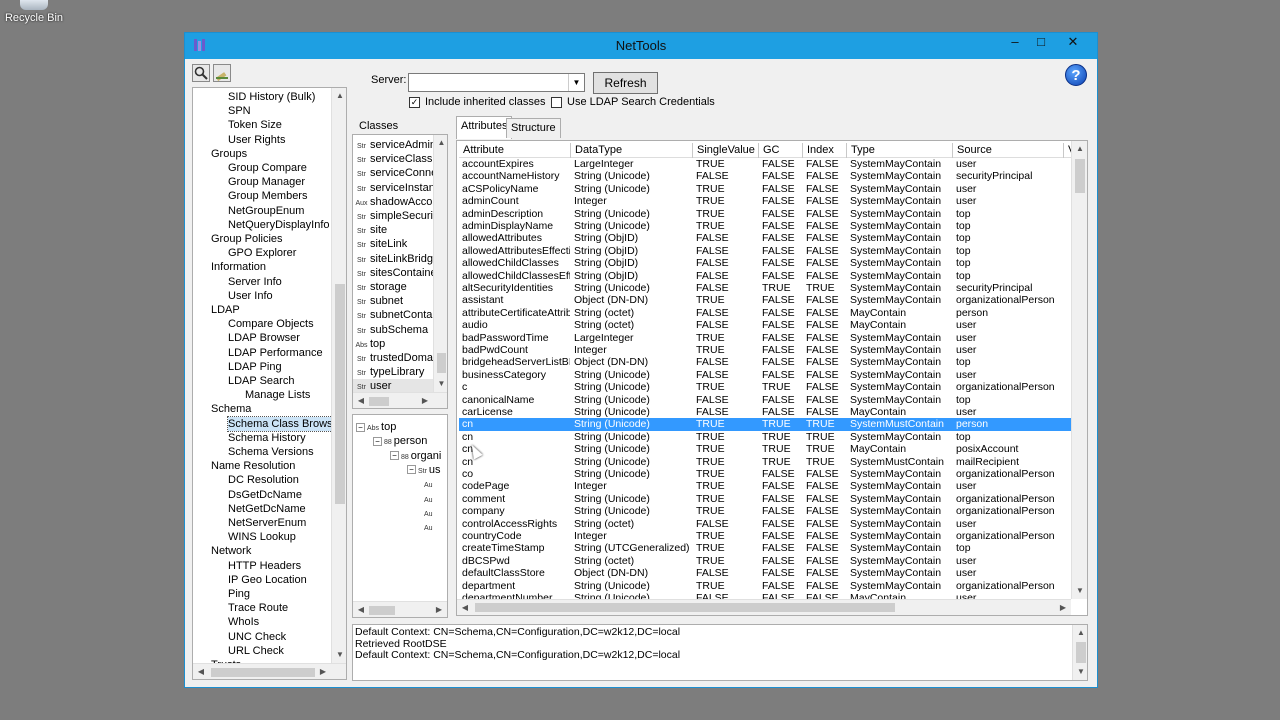 The width and height of the screenshot is (1280, 720). What do you see at coordinates (576, 82) in the screenshot?
I see `chevron-down-icon: ▼` at bounding box center [576, 82].